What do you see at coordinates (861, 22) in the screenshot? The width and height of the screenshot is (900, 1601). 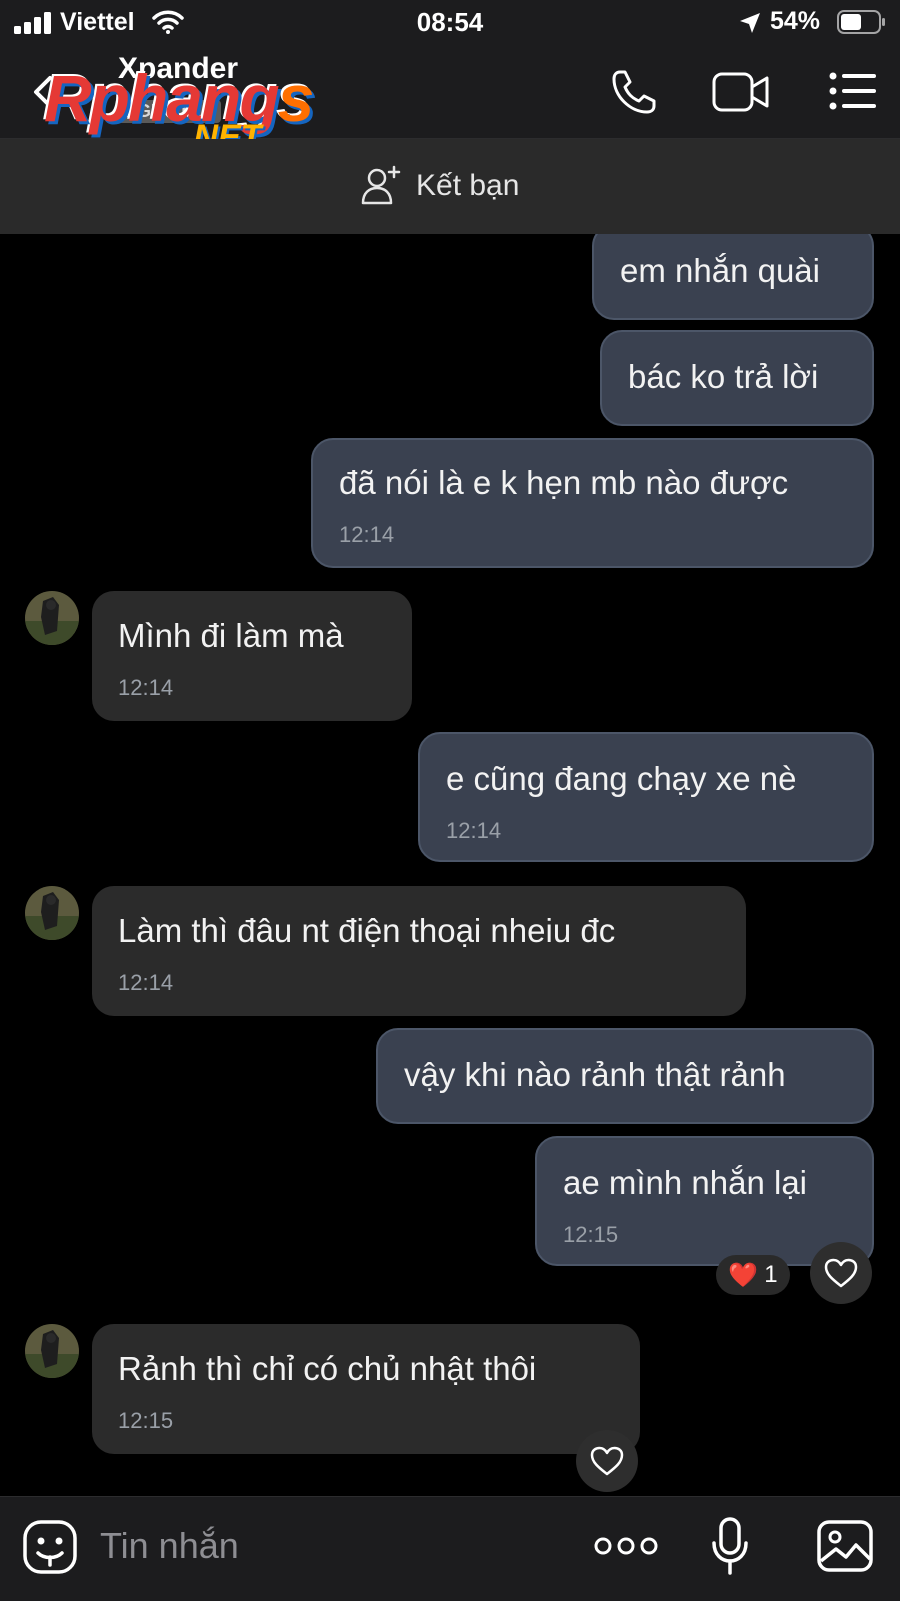 I see `battery-icon` at bounding box center [861, 22].